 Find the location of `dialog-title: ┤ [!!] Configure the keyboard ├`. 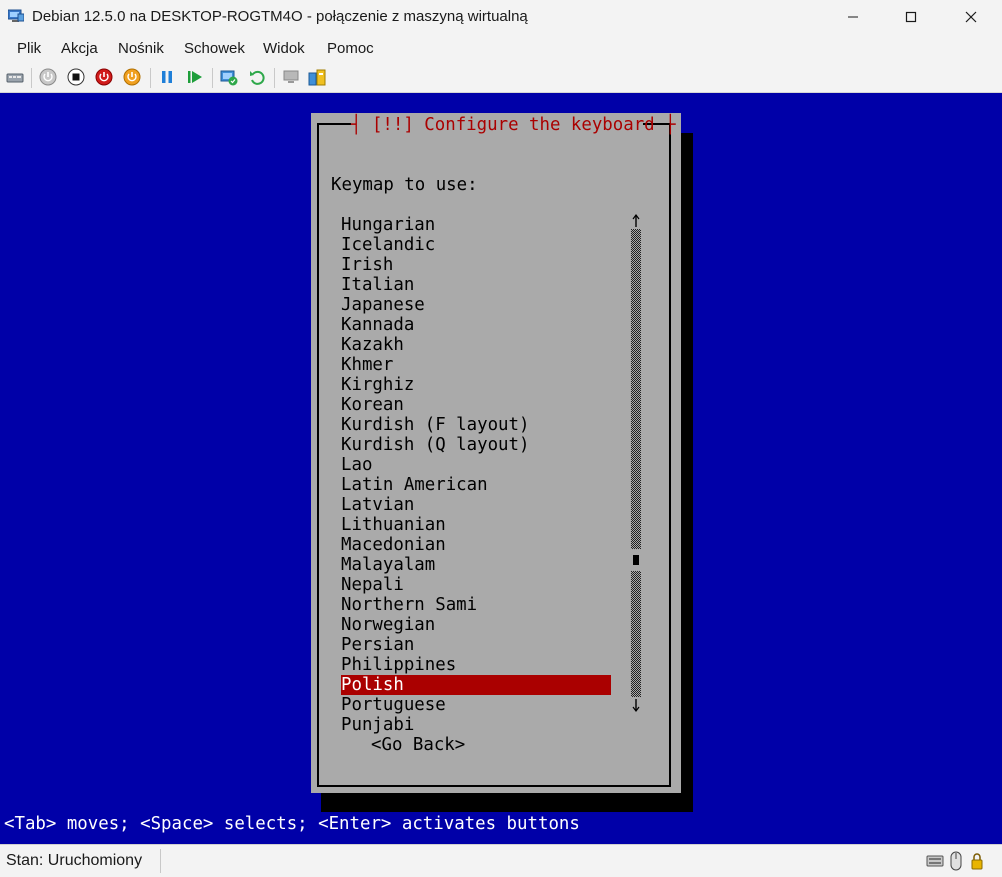

dialog-title: ┤ [!!] Configure the keyboard ├ is located at coordinates (513, 125).